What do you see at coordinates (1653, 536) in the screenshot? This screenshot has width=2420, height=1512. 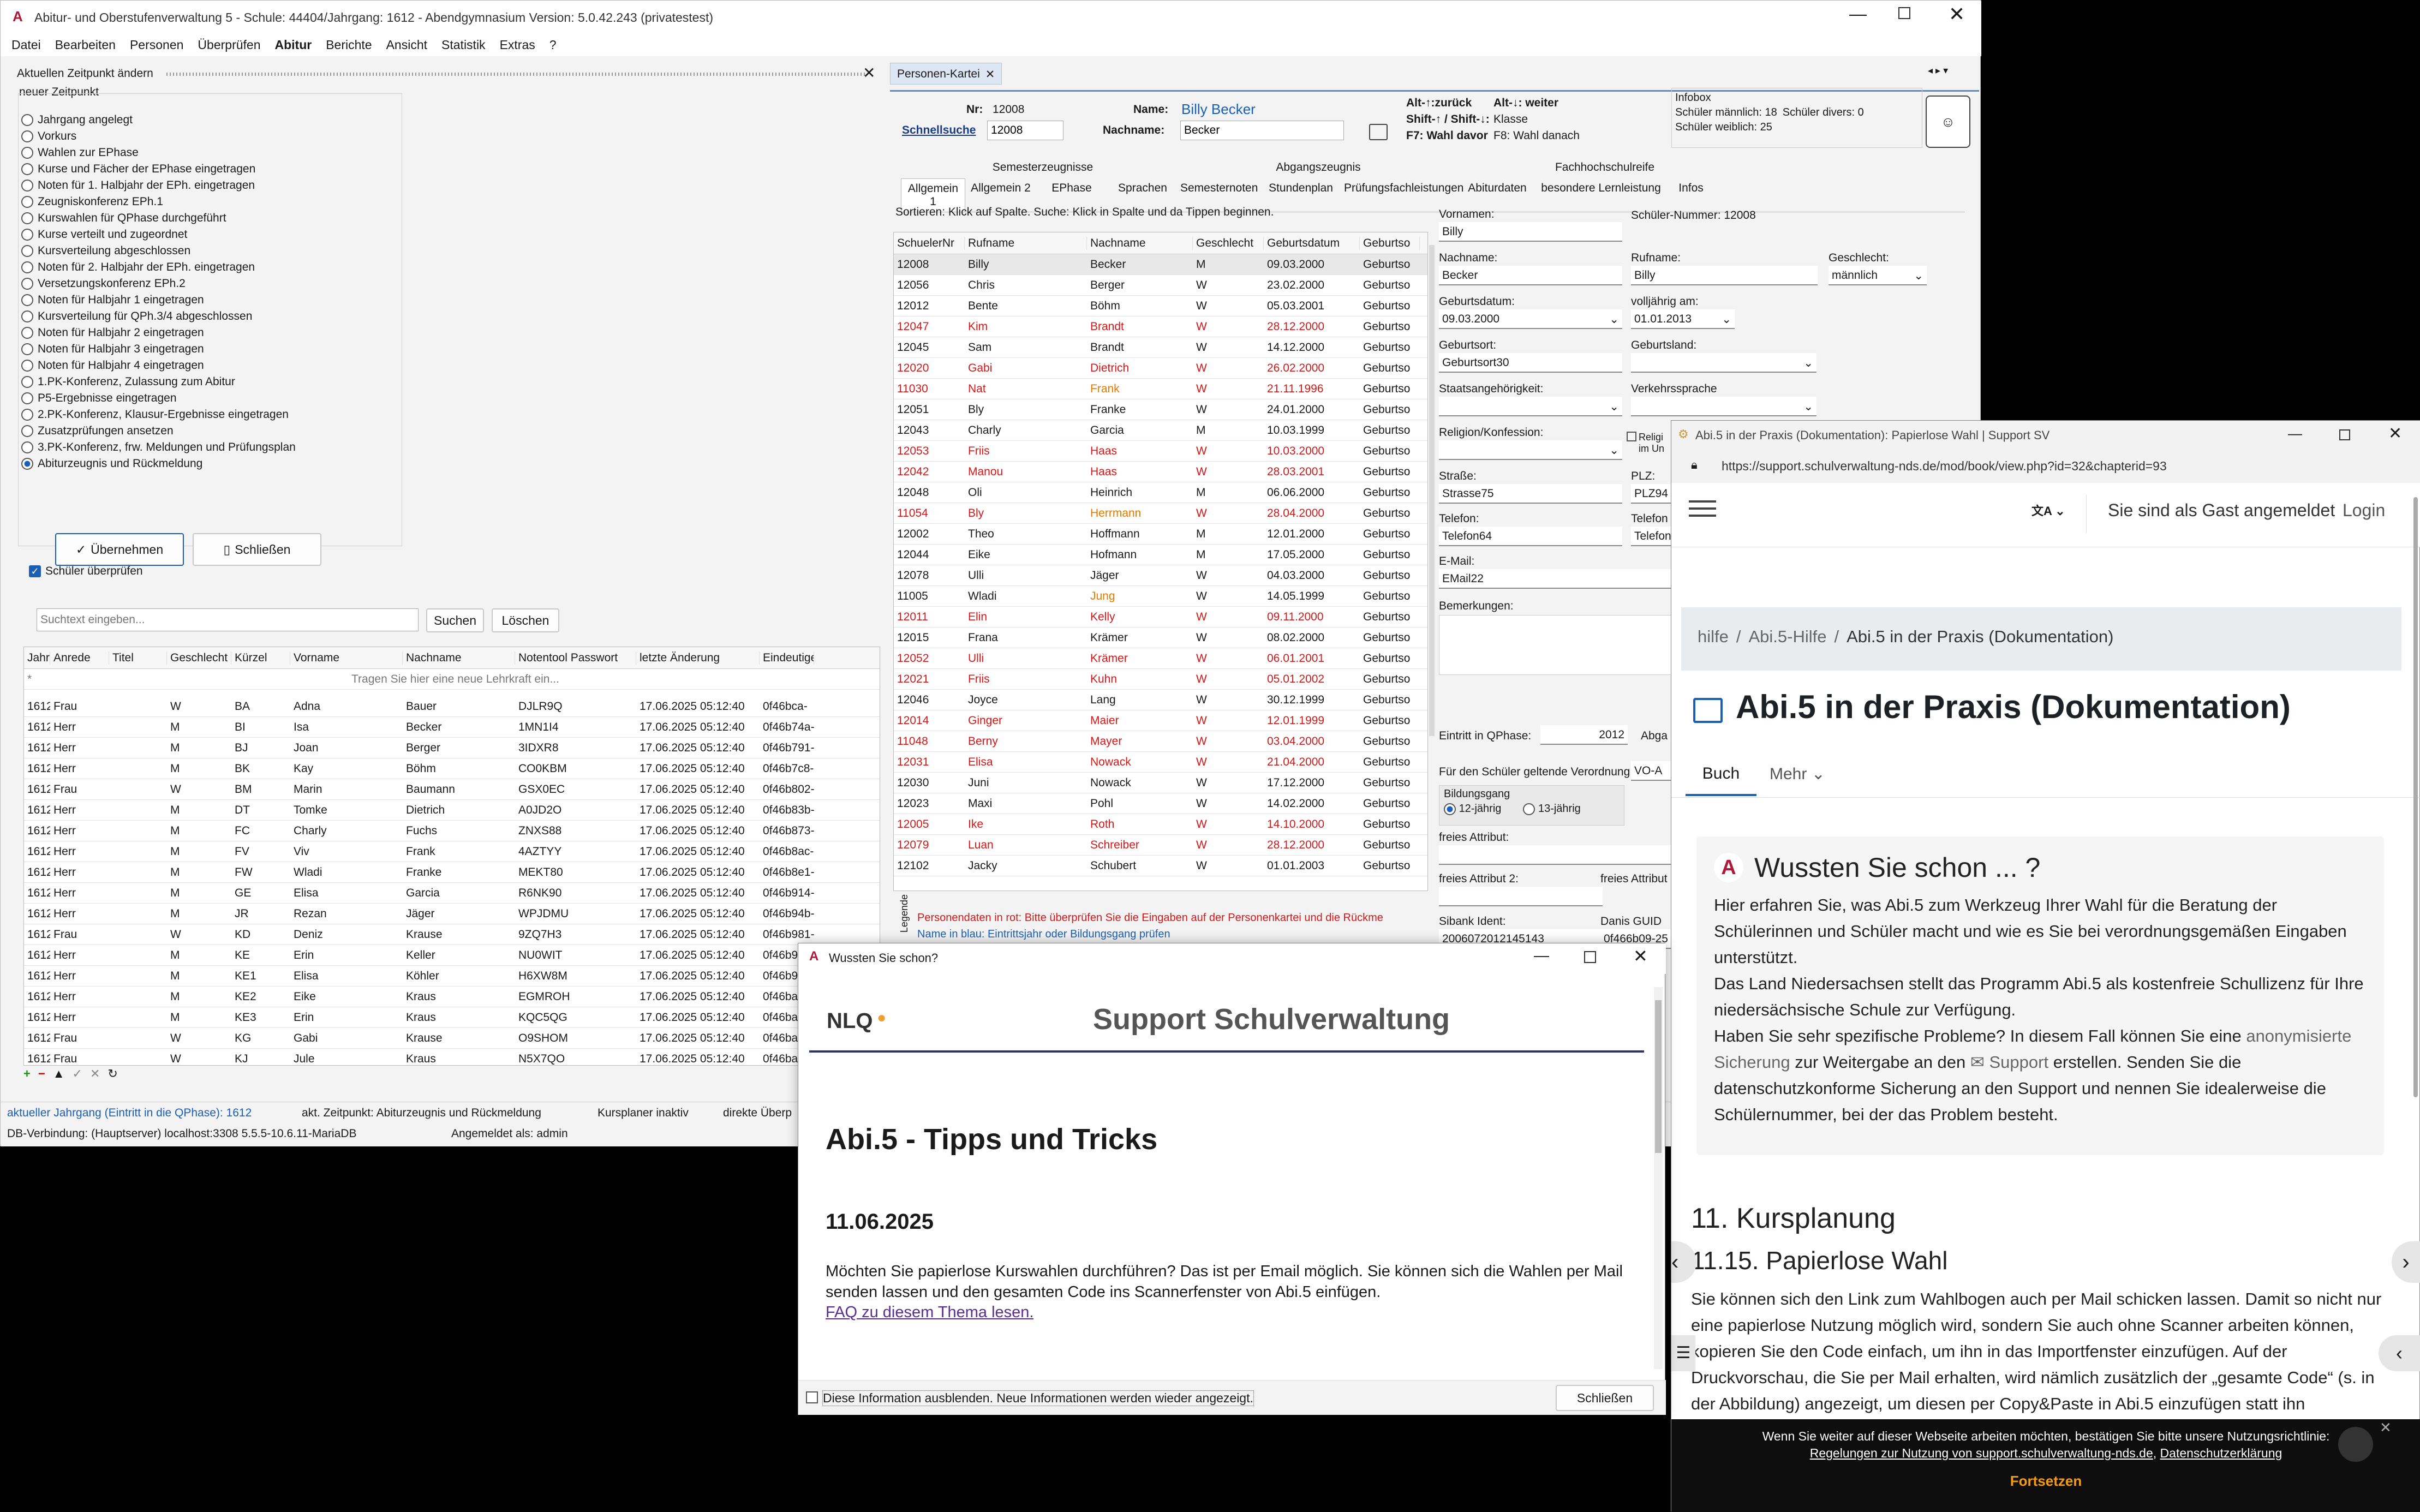 I see `telefon2-field: TelefonM` at bounding box center [1653, 536].